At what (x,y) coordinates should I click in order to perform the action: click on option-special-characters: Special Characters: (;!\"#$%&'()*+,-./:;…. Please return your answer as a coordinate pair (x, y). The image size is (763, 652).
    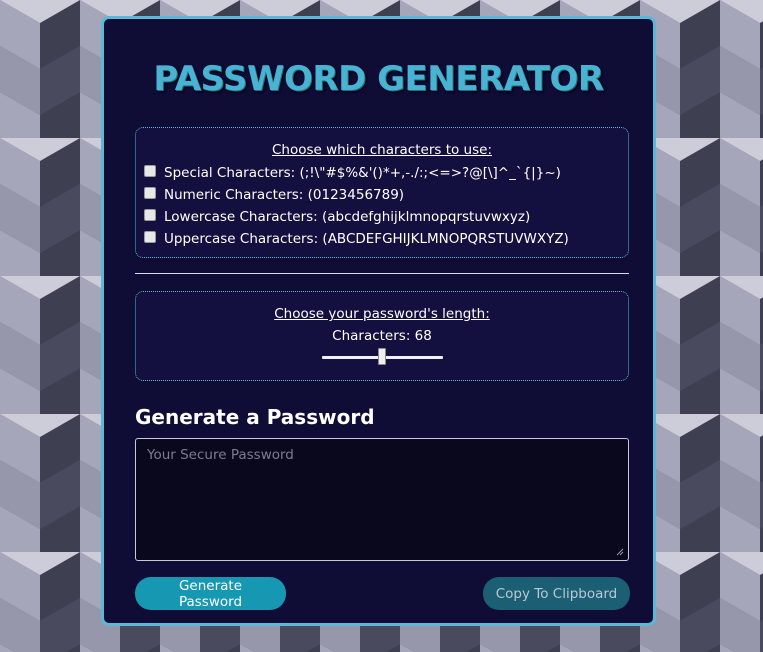
    Looking at the image, I should click on (386, 173).